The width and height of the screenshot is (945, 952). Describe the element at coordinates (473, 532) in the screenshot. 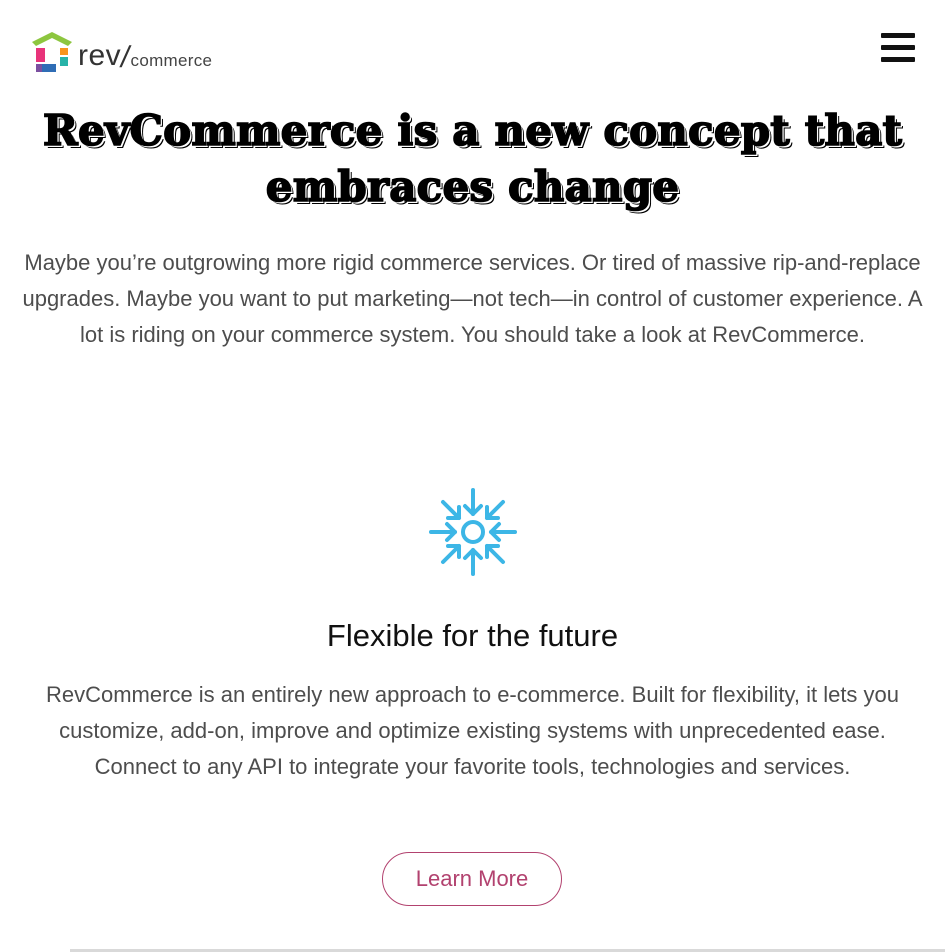

I see `converging-arrows-icon` at that location.